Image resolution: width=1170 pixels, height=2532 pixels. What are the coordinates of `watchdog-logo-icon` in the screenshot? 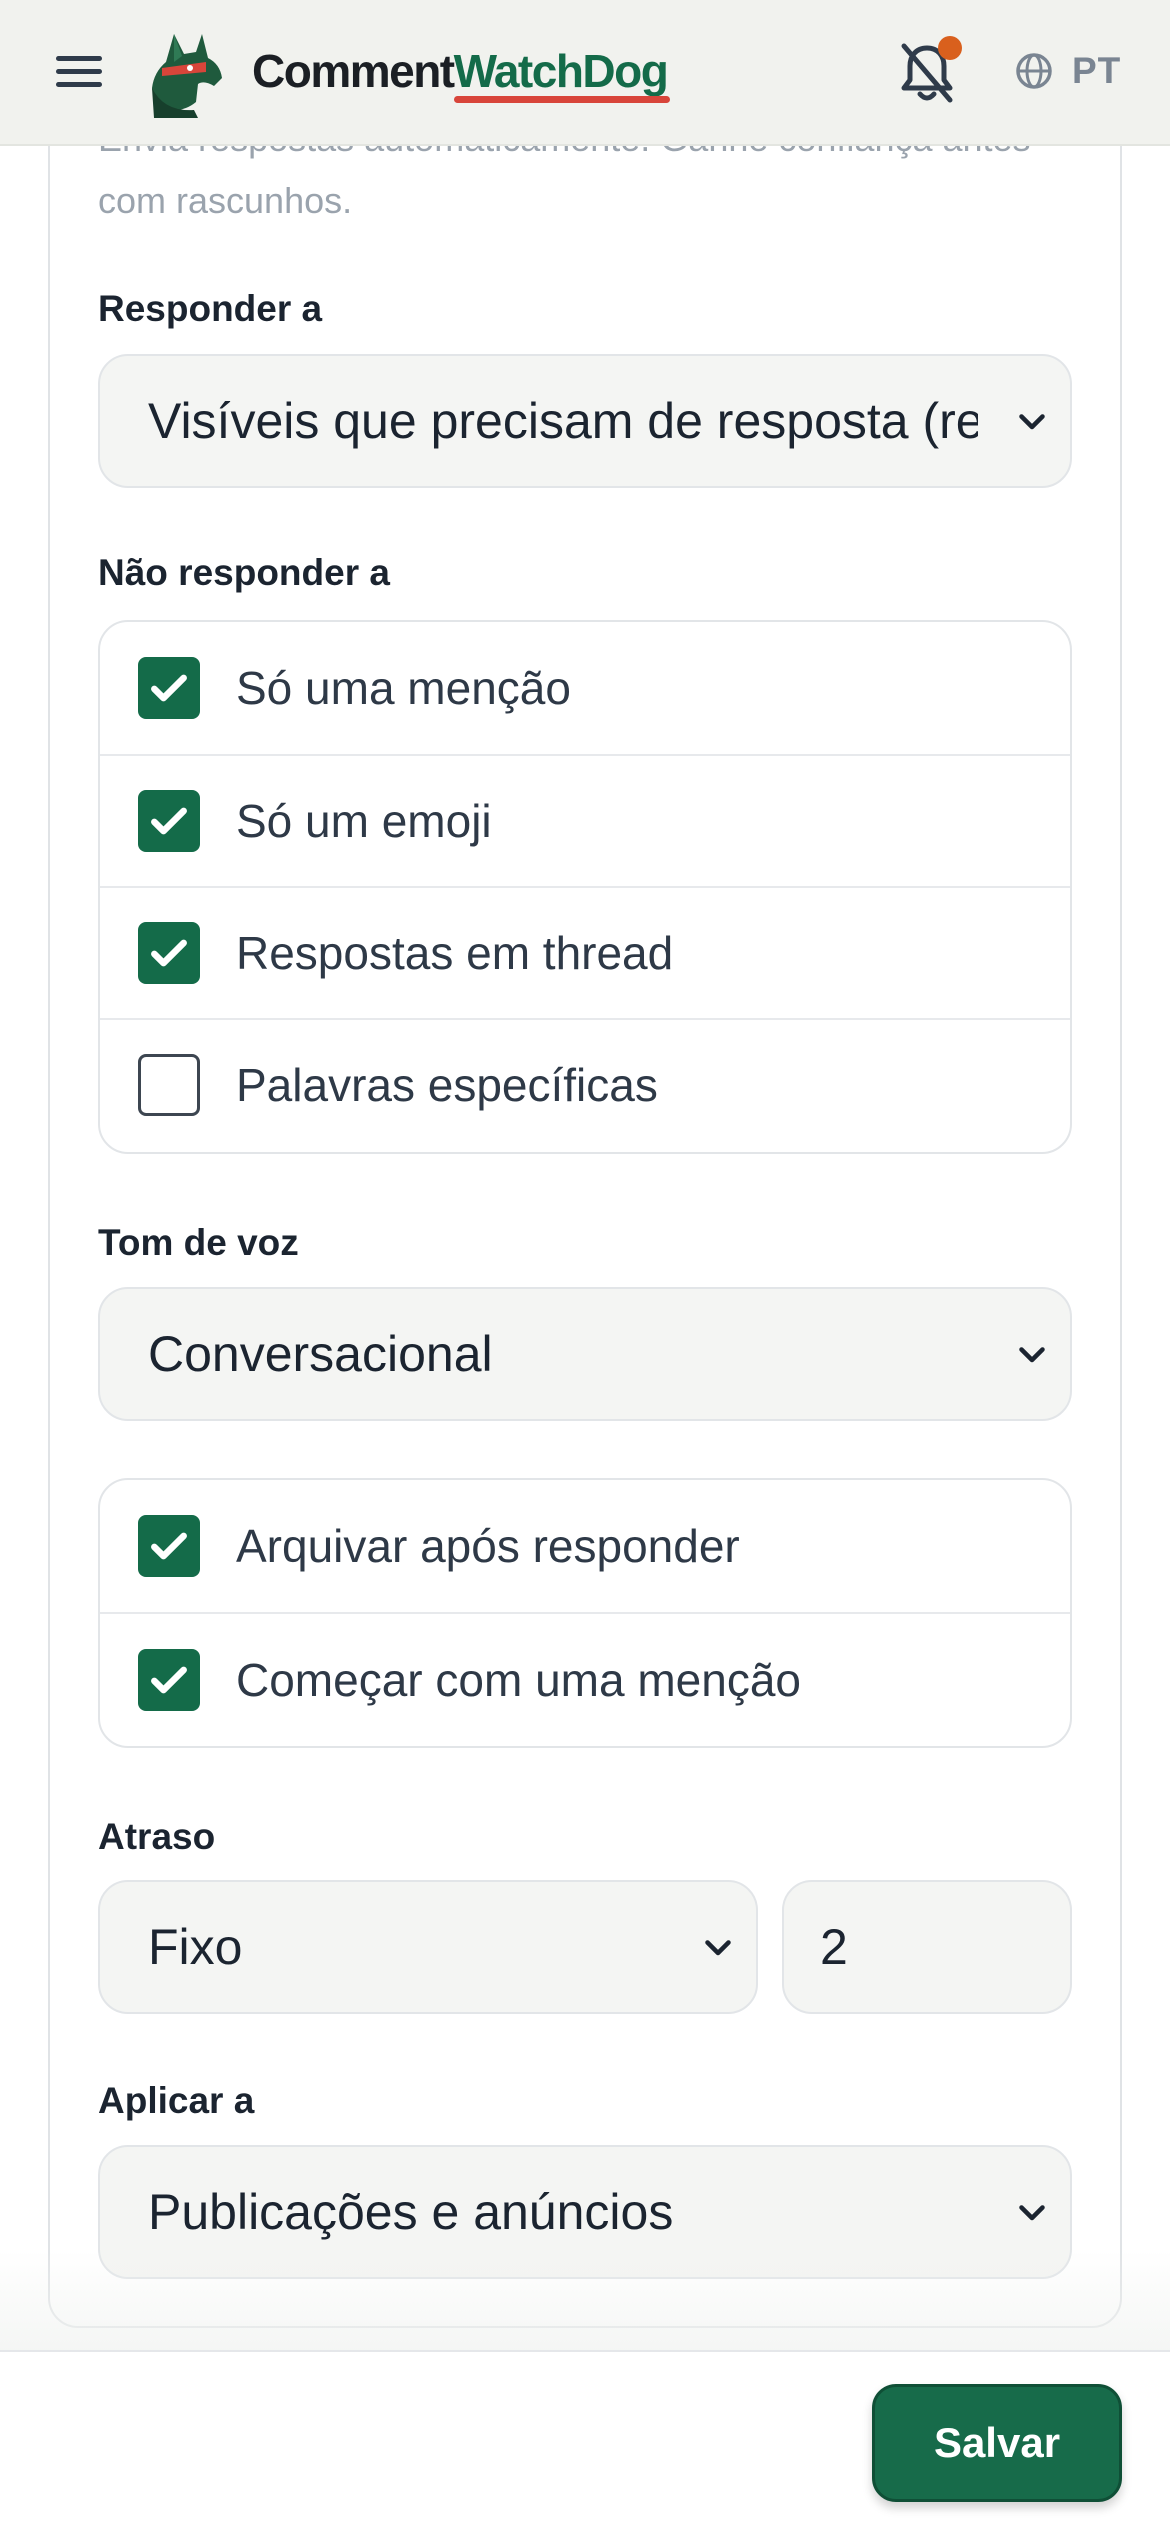 It's located at (187, 76).